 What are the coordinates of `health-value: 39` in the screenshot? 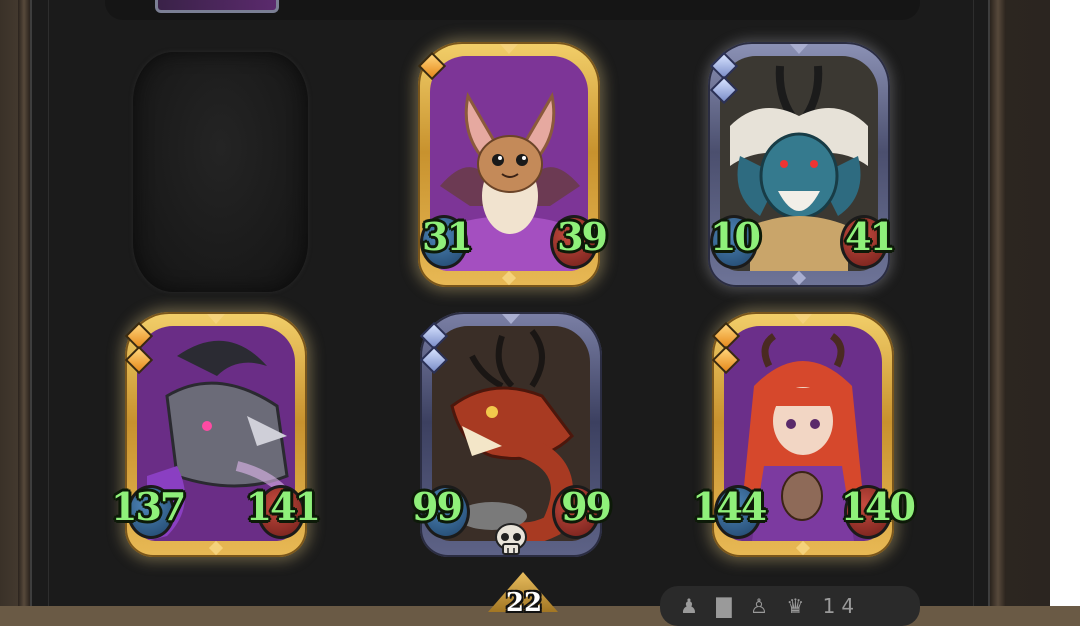 It's located at (582, 236).